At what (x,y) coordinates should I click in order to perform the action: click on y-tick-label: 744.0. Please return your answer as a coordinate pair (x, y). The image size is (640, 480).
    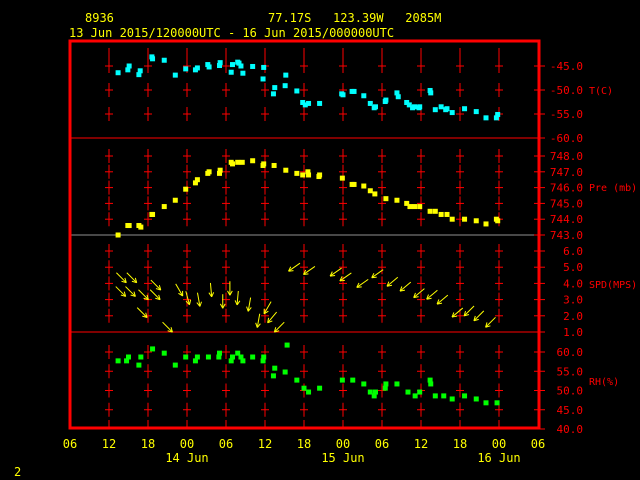
    Looking at the image, I should click on (566, 219).